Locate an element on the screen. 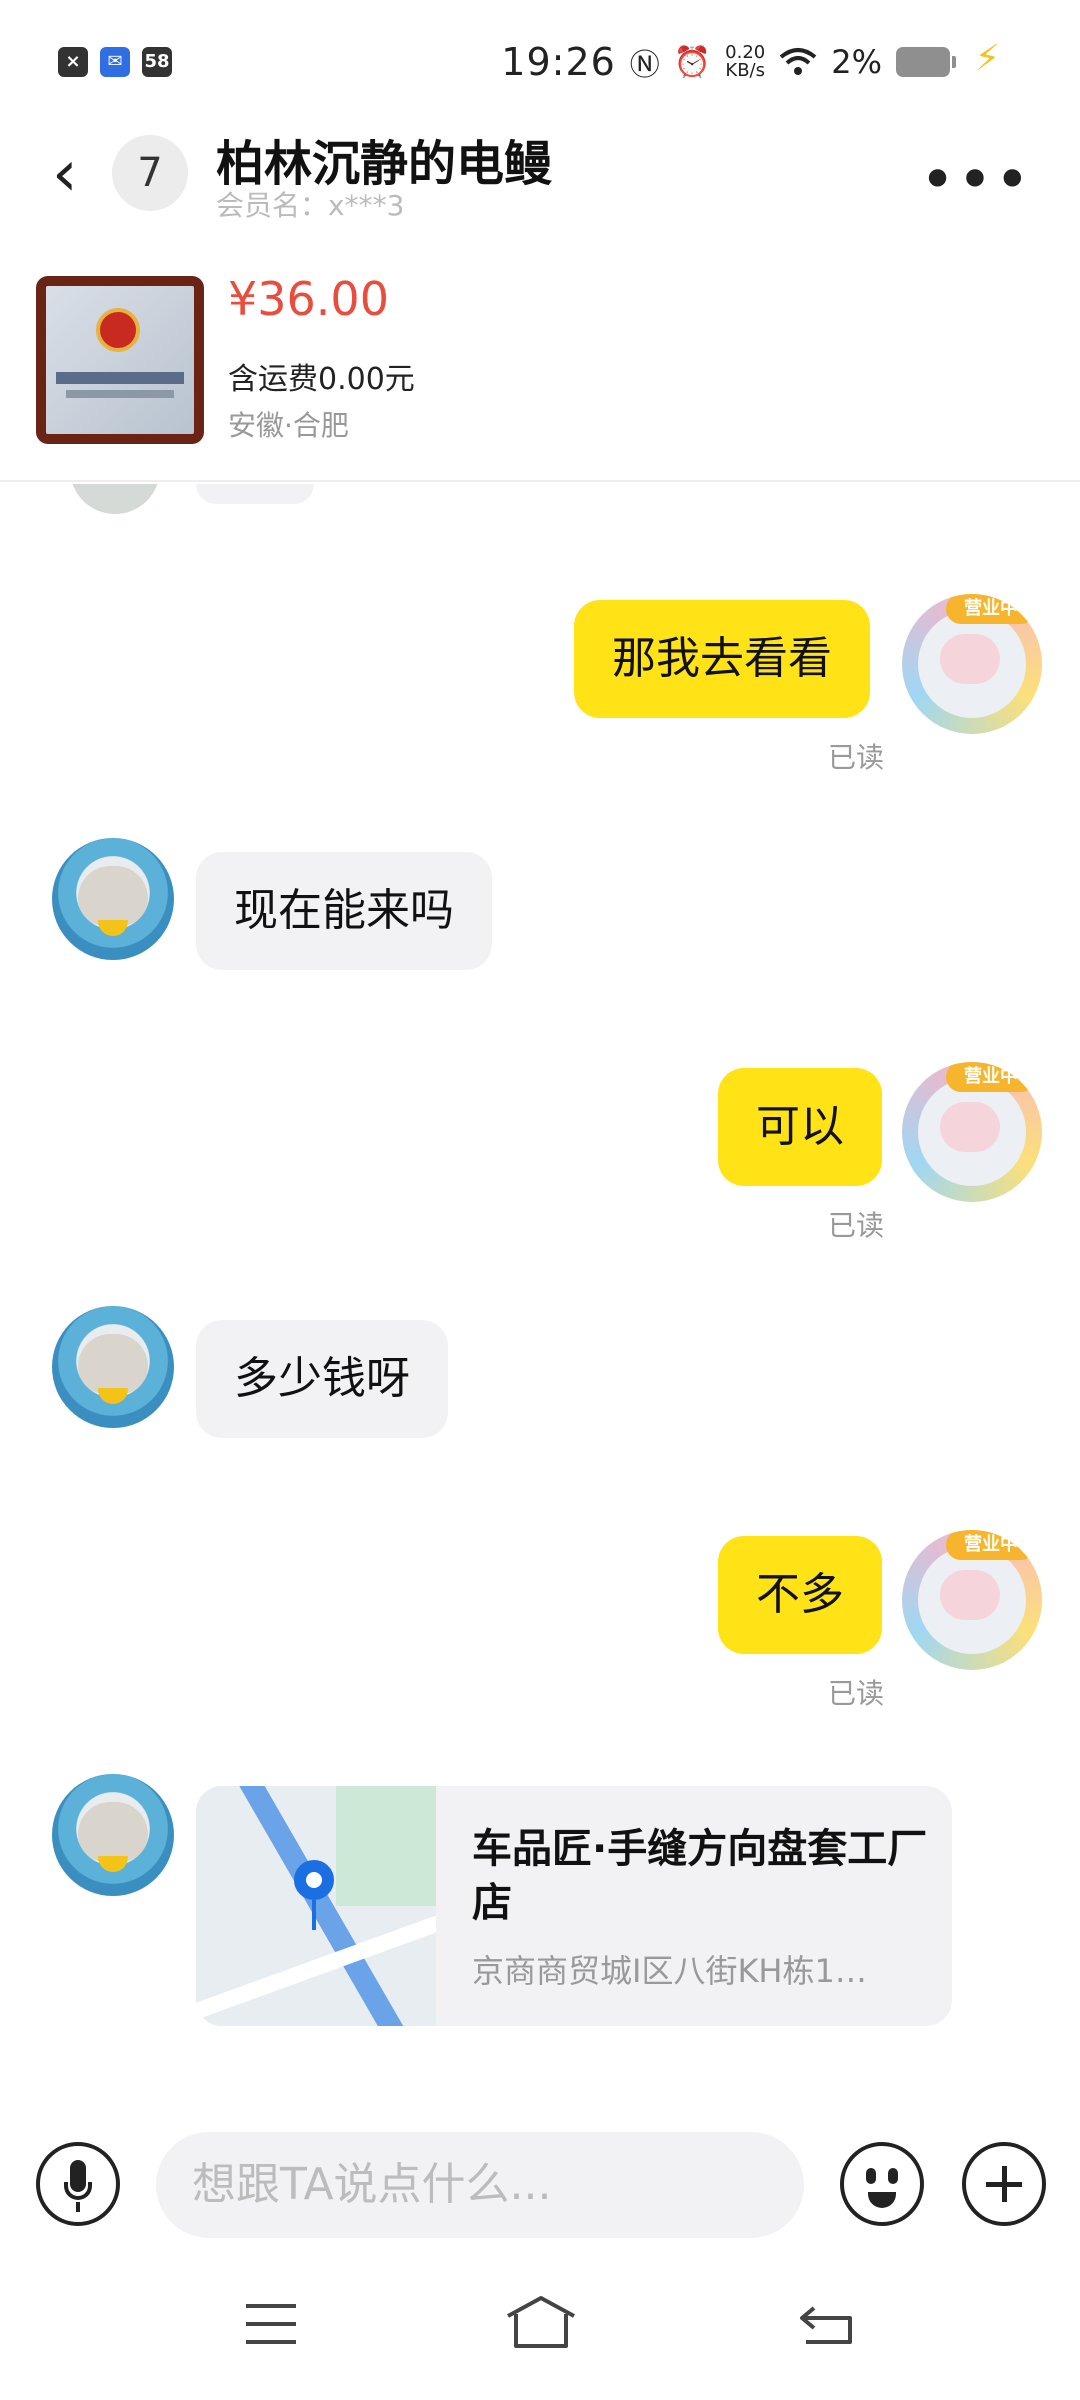  location-title: 车品匠·手缝方向盘套工厂店 is located at coordinates (700, 1876).